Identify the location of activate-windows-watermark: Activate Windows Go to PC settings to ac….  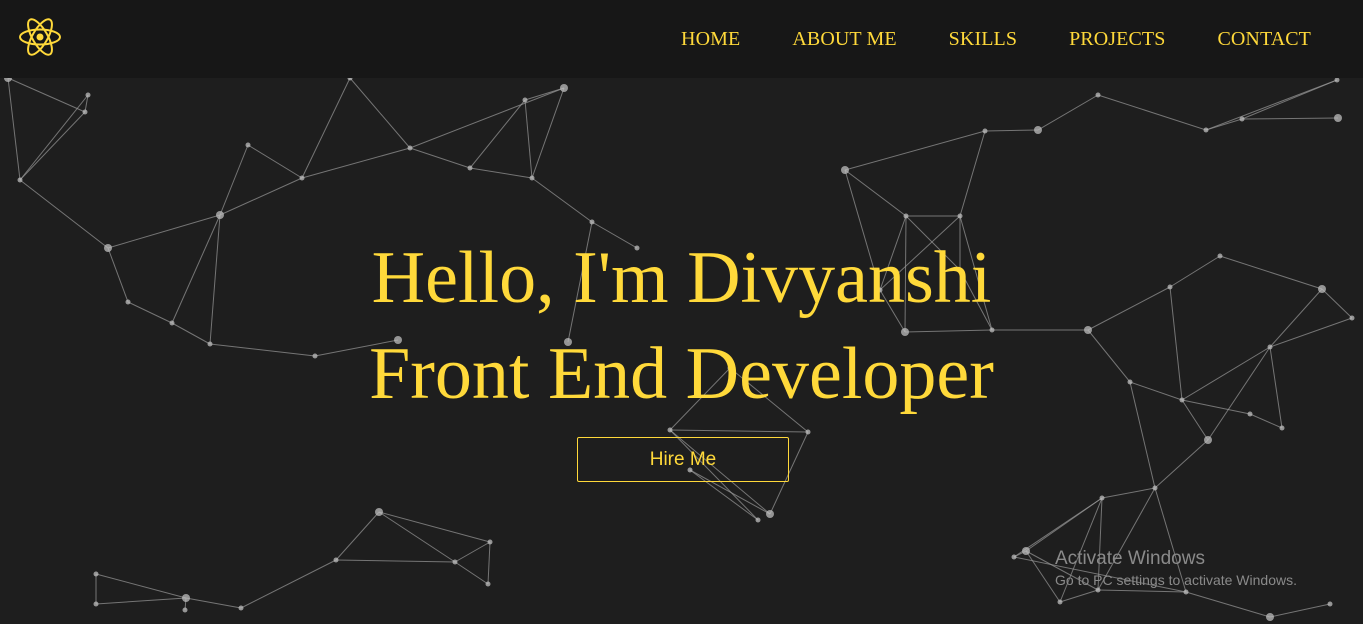
(1176, 568).